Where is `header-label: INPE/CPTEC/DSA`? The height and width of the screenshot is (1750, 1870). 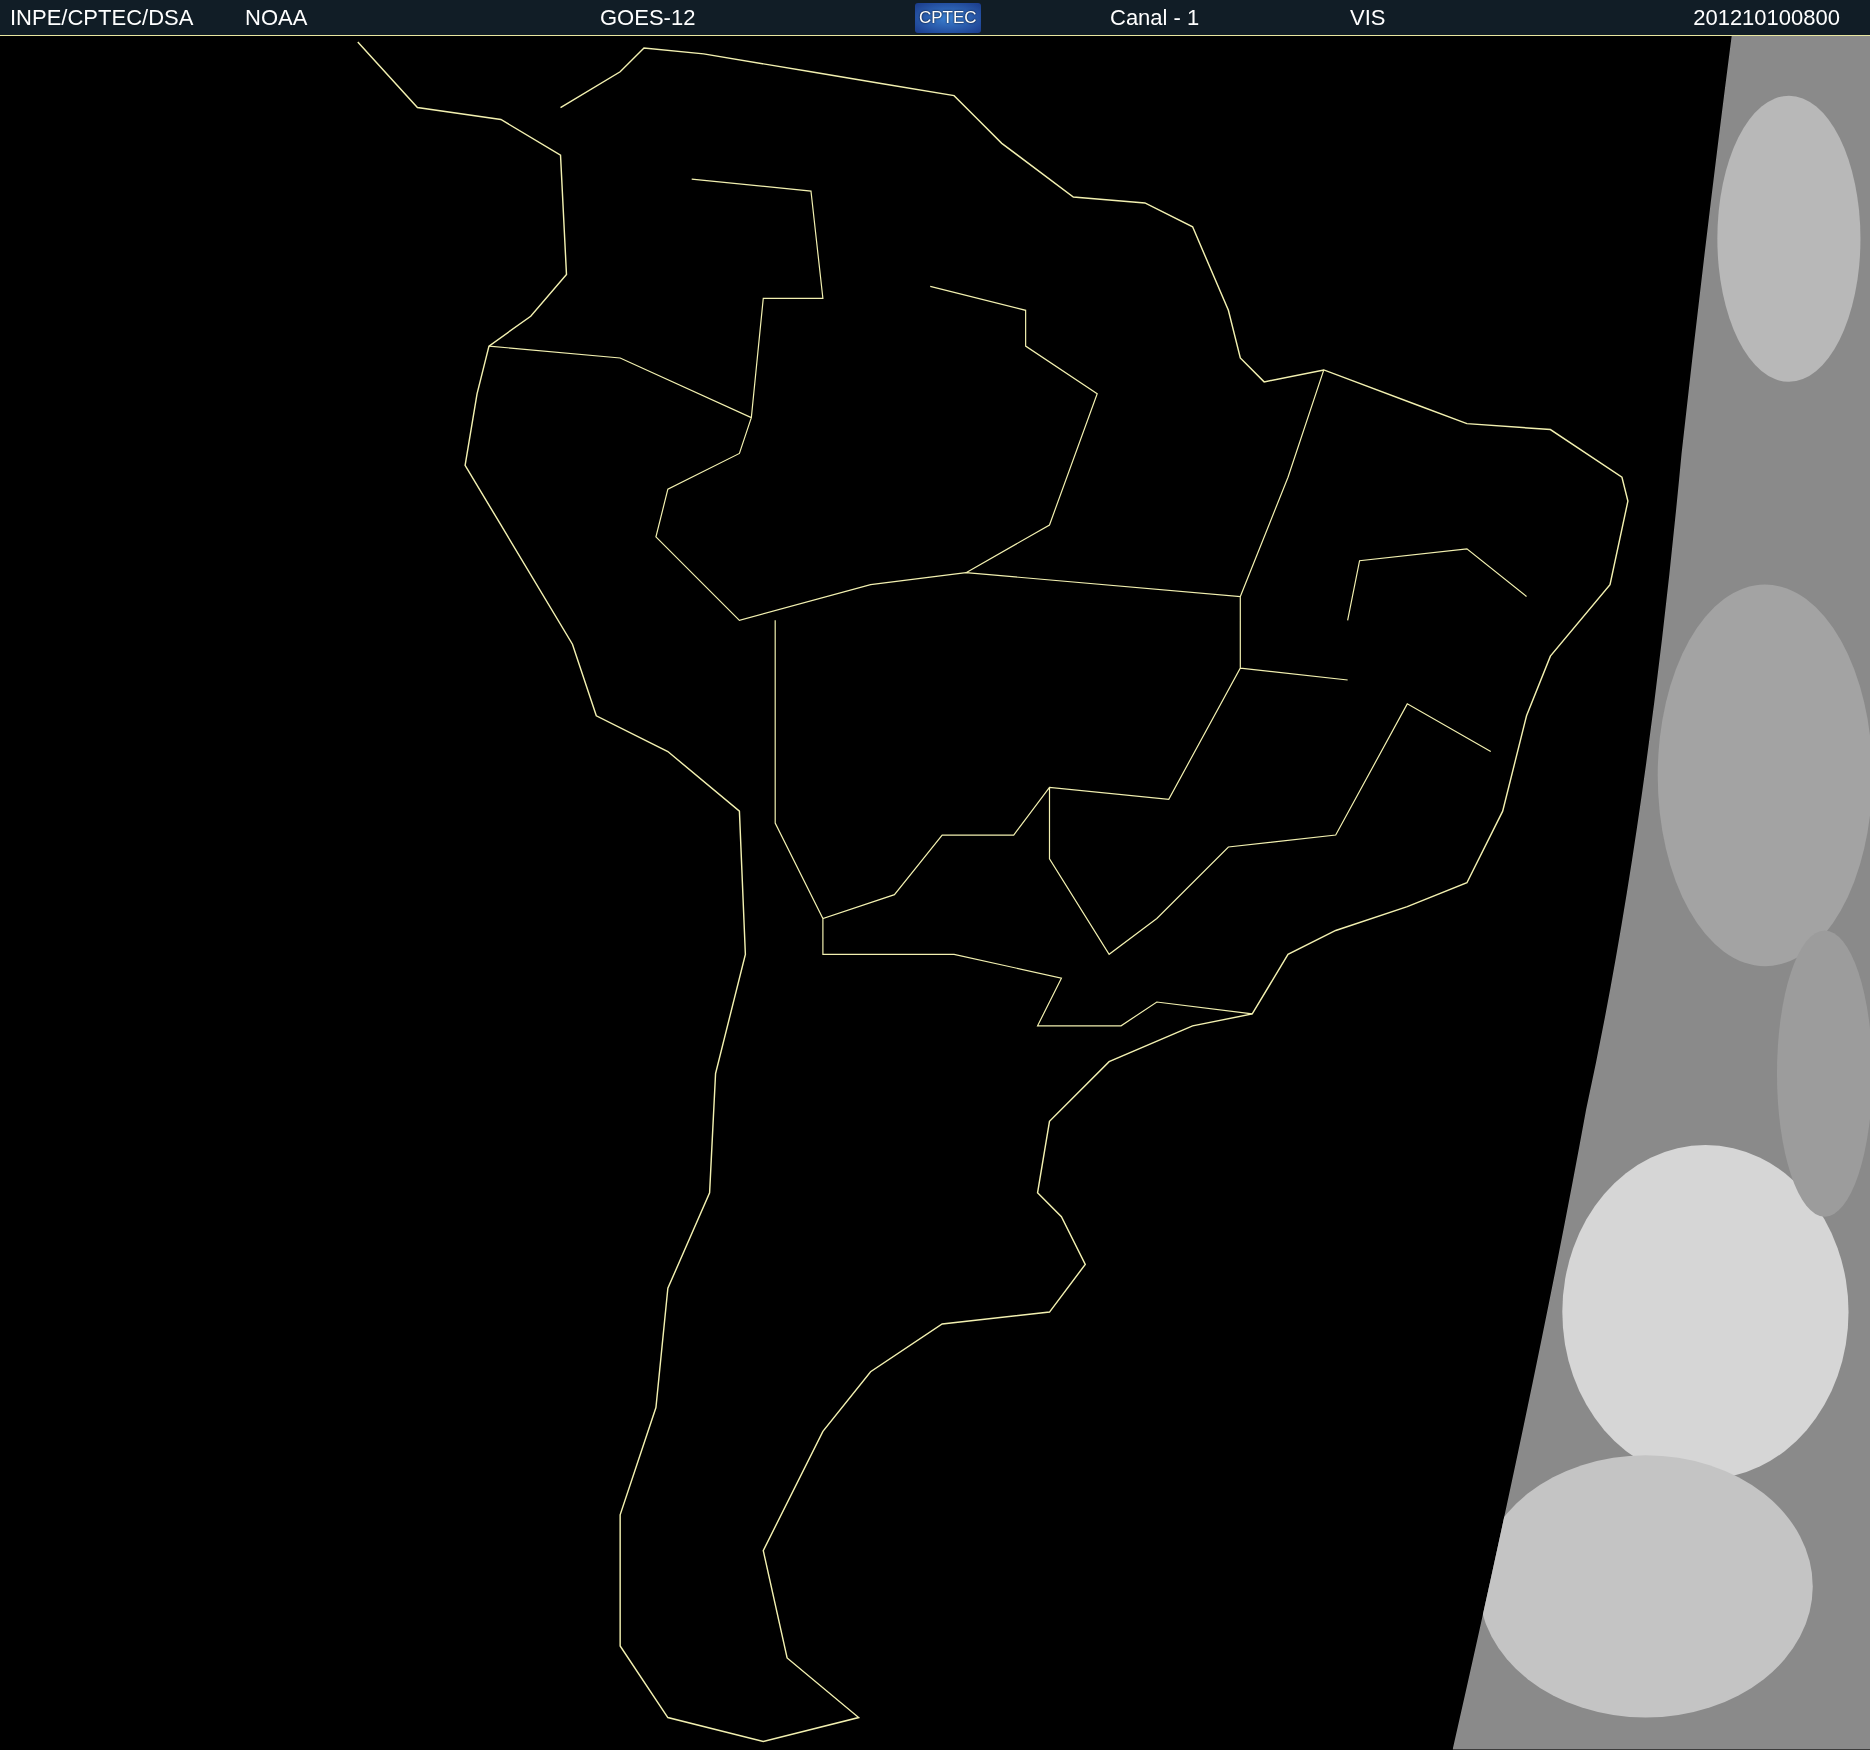 header-label: INPE/CPTEC/DSA is located at coordinates (102, 17).